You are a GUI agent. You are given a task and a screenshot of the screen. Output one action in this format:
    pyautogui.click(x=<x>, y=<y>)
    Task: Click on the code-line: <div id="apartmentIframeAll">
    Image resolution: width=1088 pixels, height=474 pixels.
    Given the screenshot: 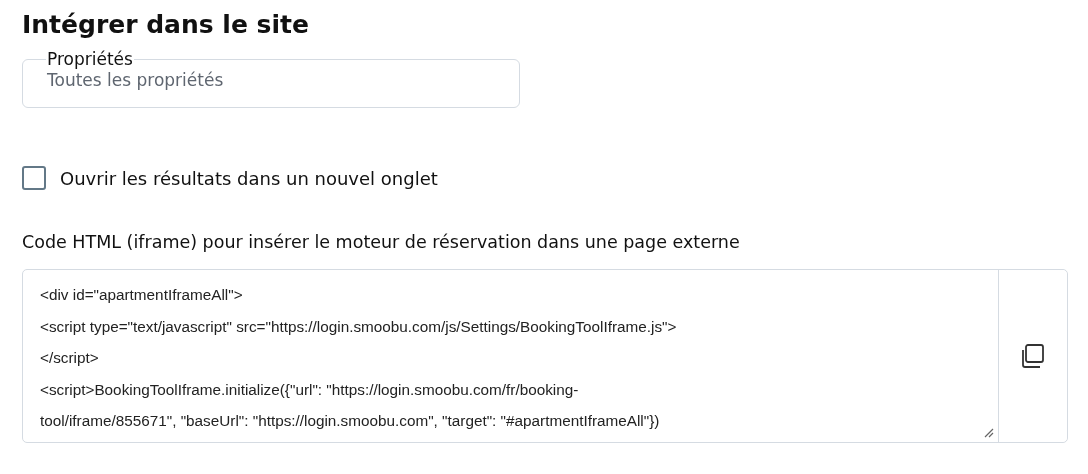 What is the action you would take?
    pyautogui.click(x=142, y=295)
    